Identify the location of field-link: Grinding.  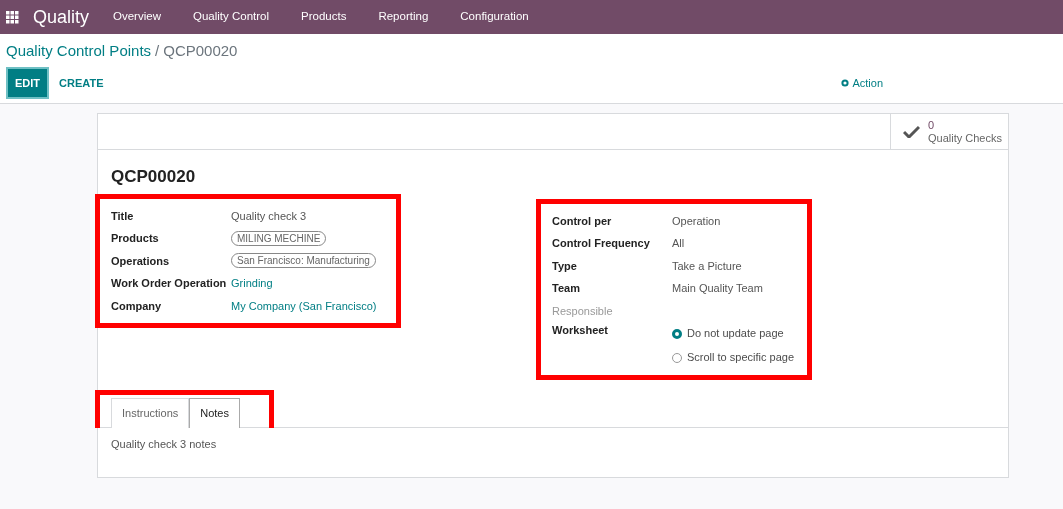
(252, 283).